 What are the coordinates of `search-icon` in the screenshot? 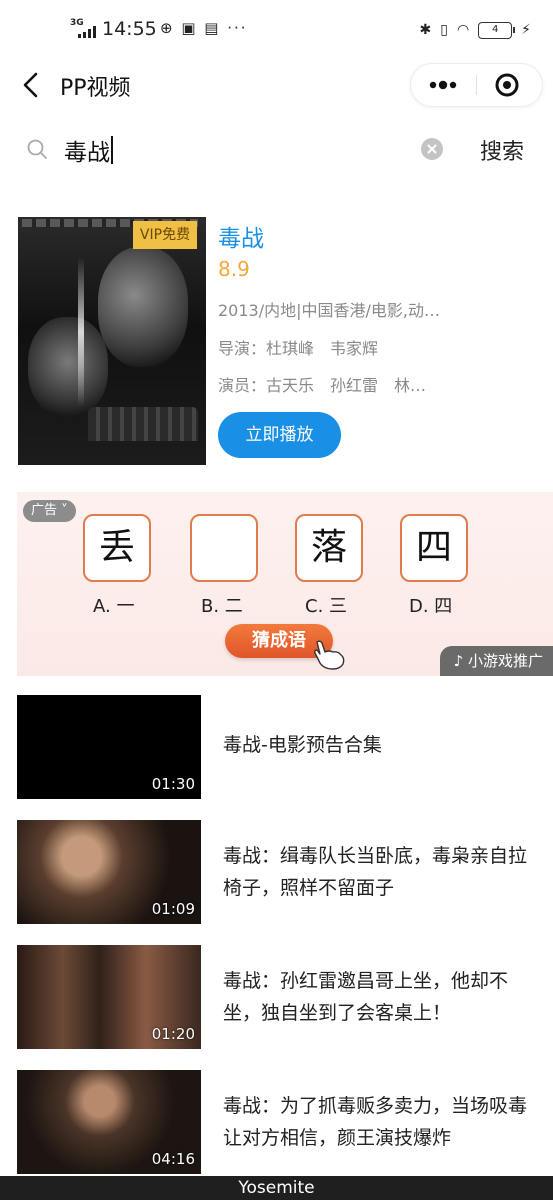 It's located at (37, 149).